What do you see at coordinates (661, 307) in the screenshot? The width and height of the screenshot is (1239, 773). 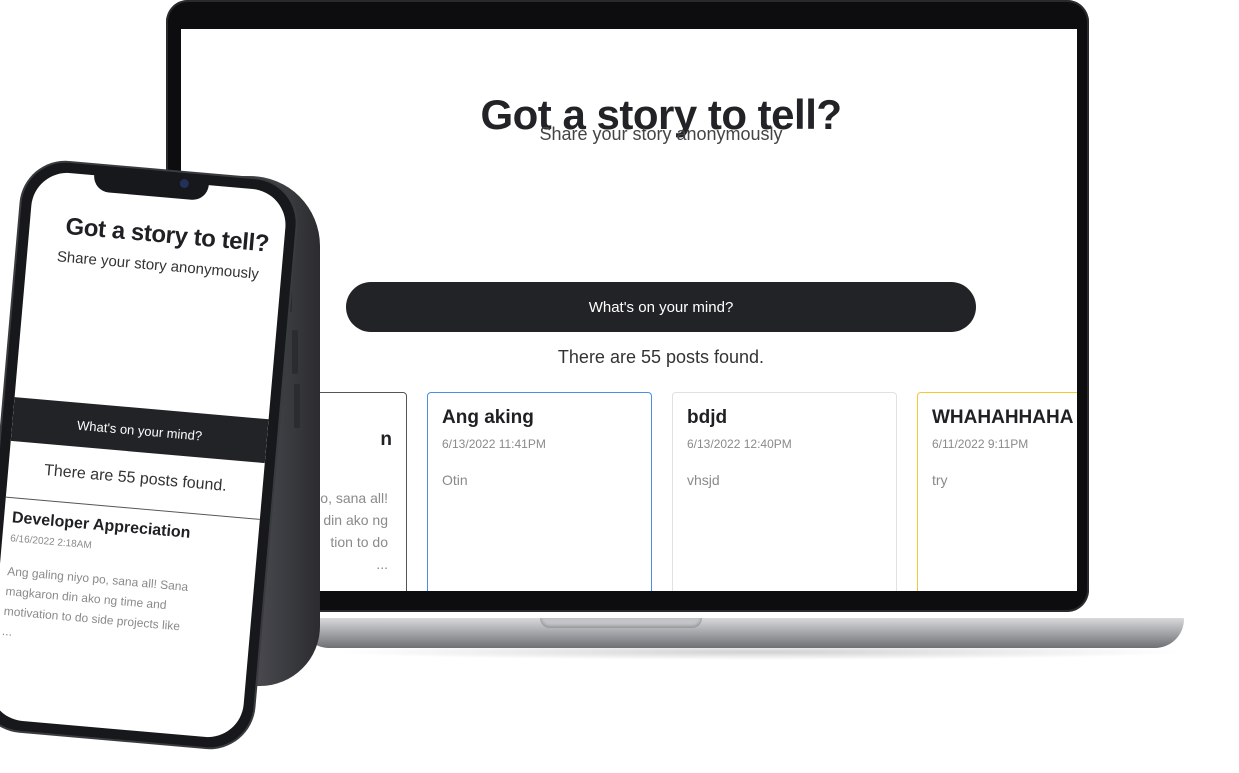 I see `whats-on-your-mind-button: What's on your mind?` at bounding box center [661, 307].